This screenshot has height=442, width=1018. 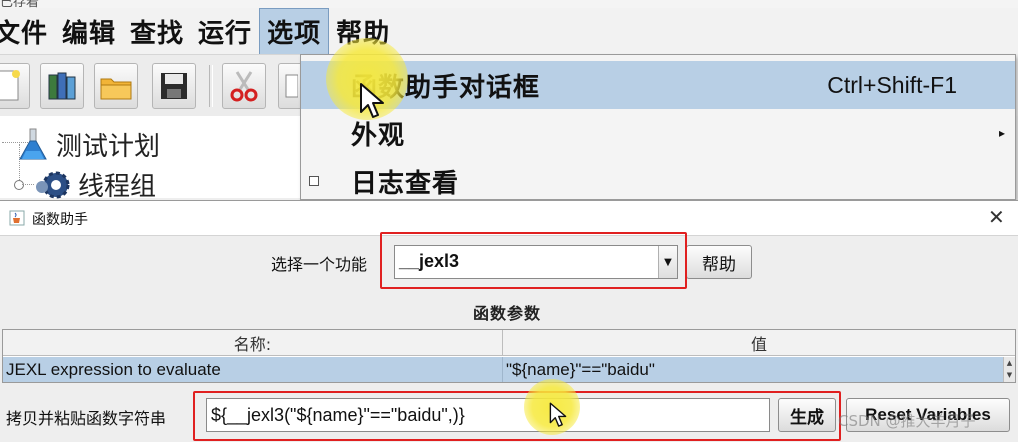 What do you see at coordinates (446, 87) in the screenshot?
I see `menu-item-label: 函数助手对话框` at bounding box center [446, 87].